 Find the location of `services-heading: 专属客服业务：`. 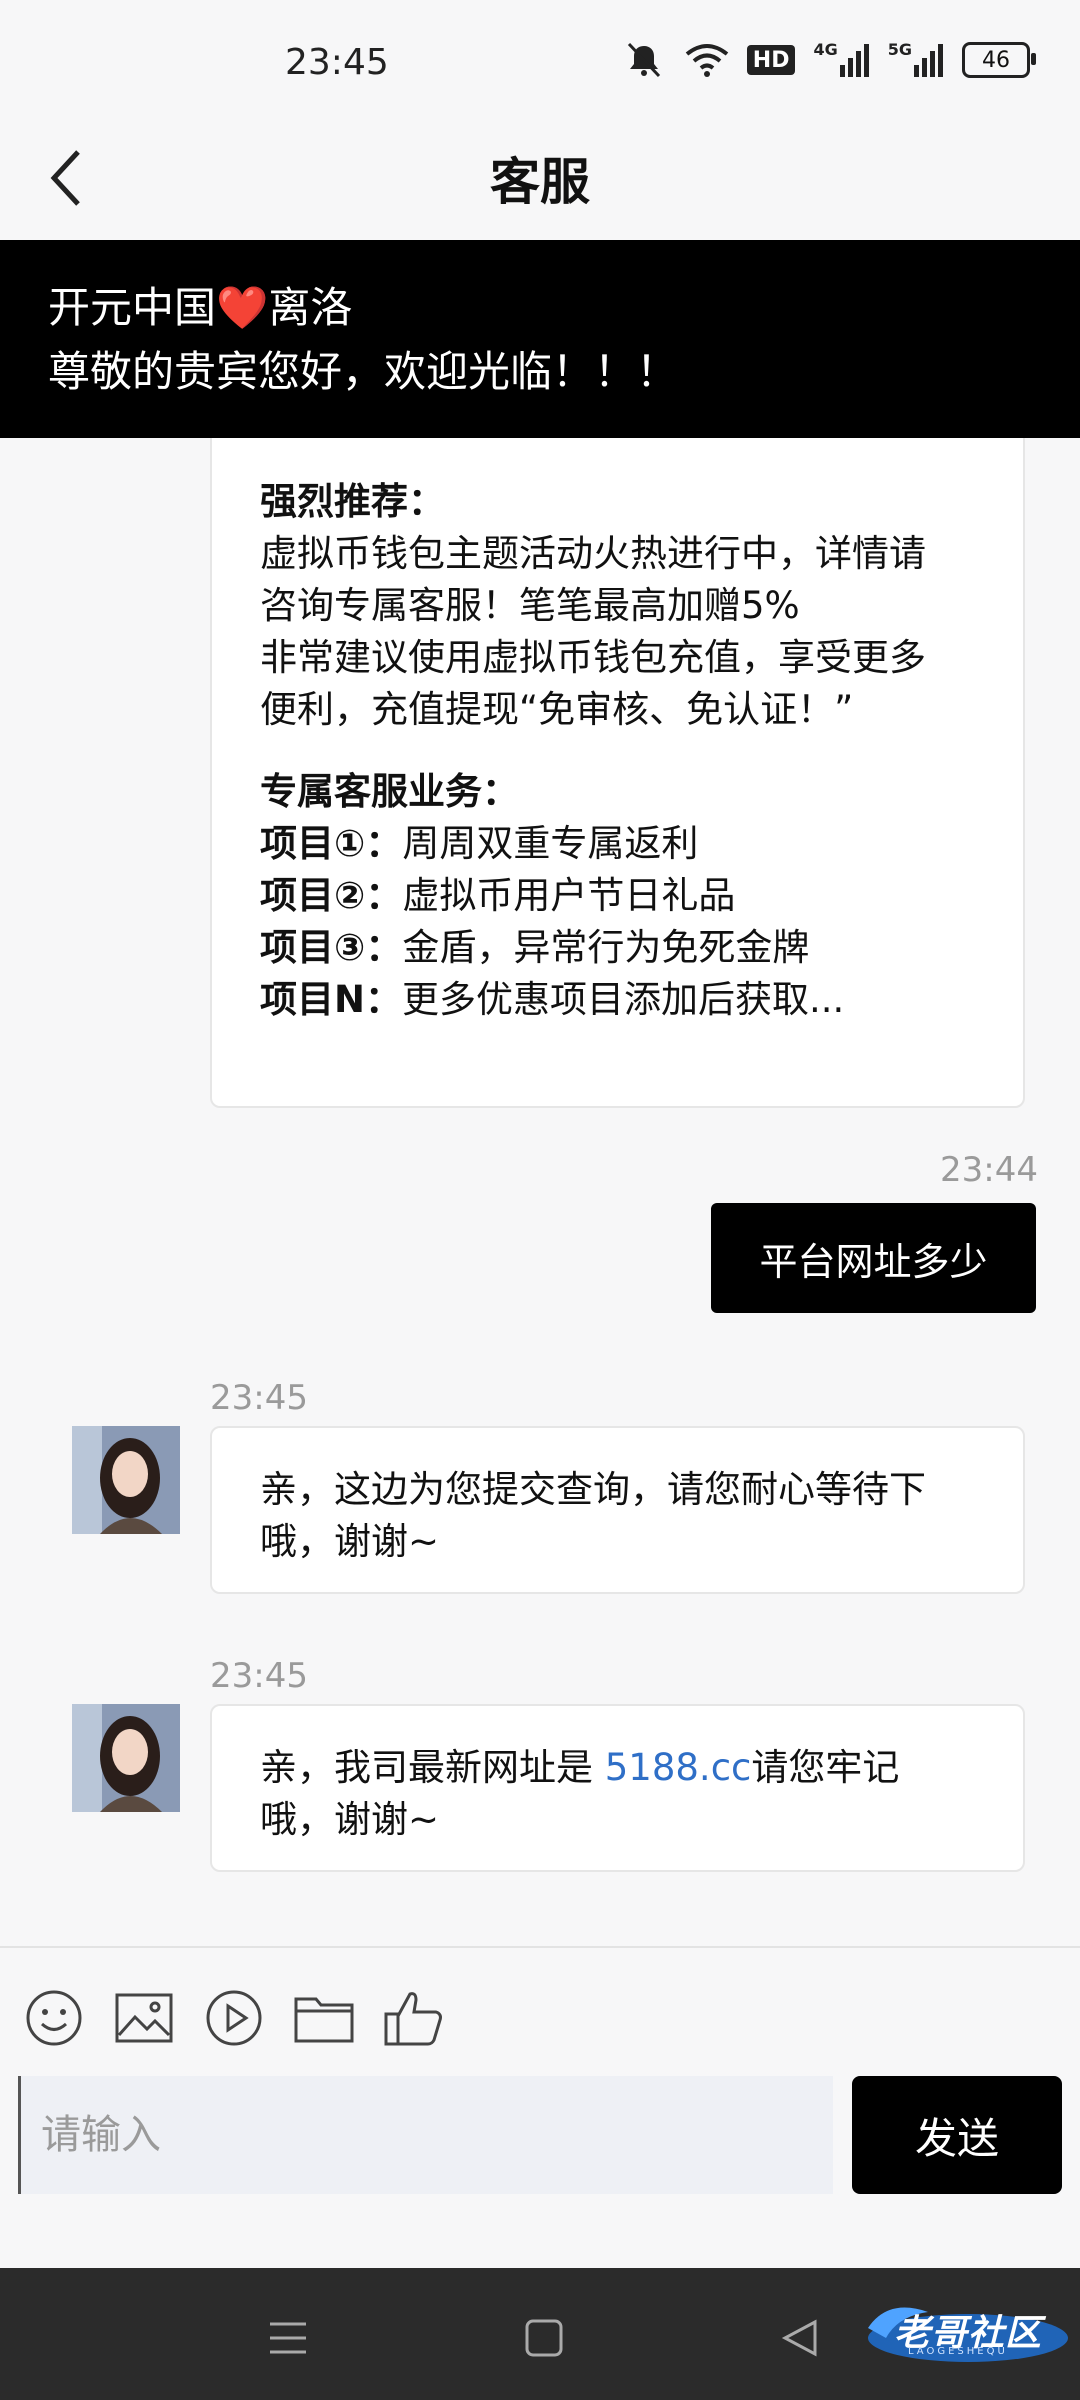

services-heading: 专属客服业务： is located at coordinates (389, 791).